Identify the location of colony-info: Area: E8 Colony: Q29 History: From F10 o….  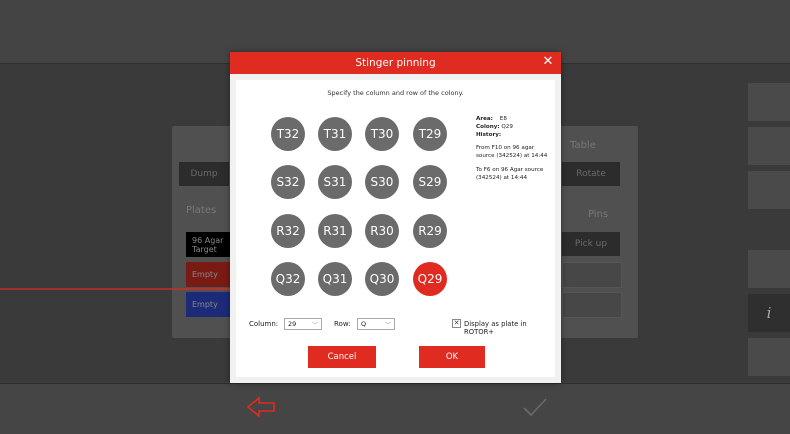
(514, 148).